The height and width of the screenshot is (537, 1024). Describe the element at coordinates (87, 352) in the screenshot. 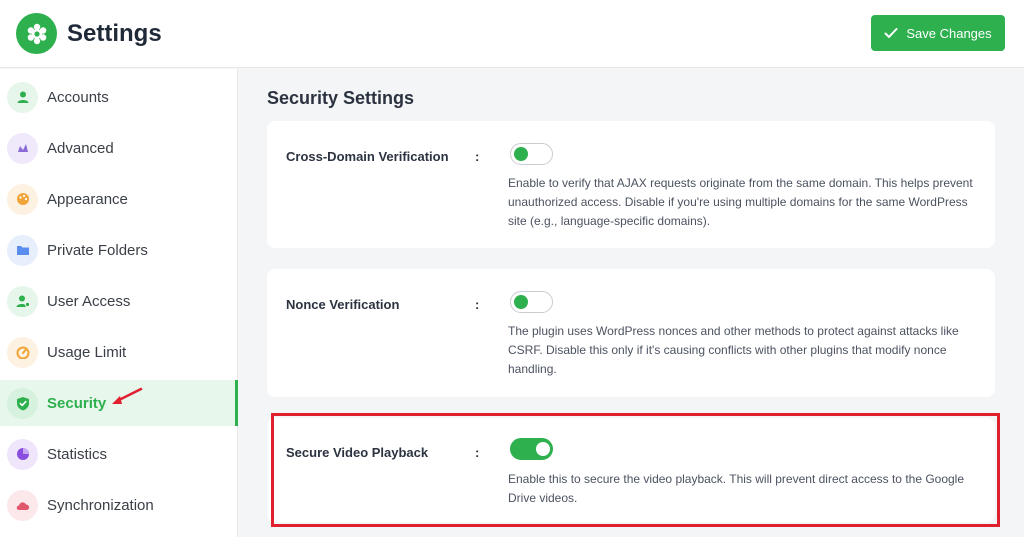

I see `sidebar-item-label: Usage Limit` at that location.